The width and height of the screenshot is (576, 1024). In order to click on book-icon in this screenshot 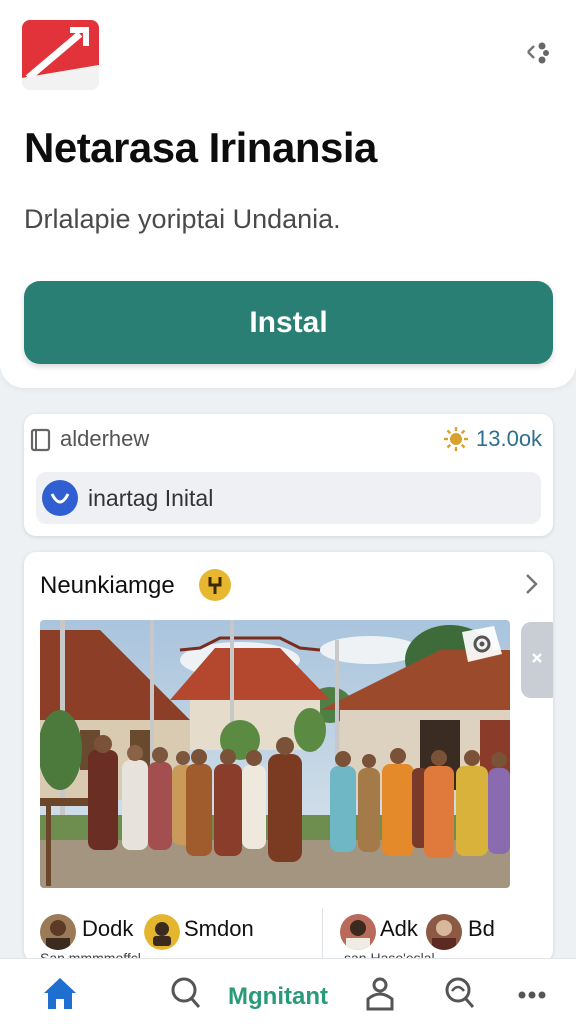, I will do `click(41, 440)`.